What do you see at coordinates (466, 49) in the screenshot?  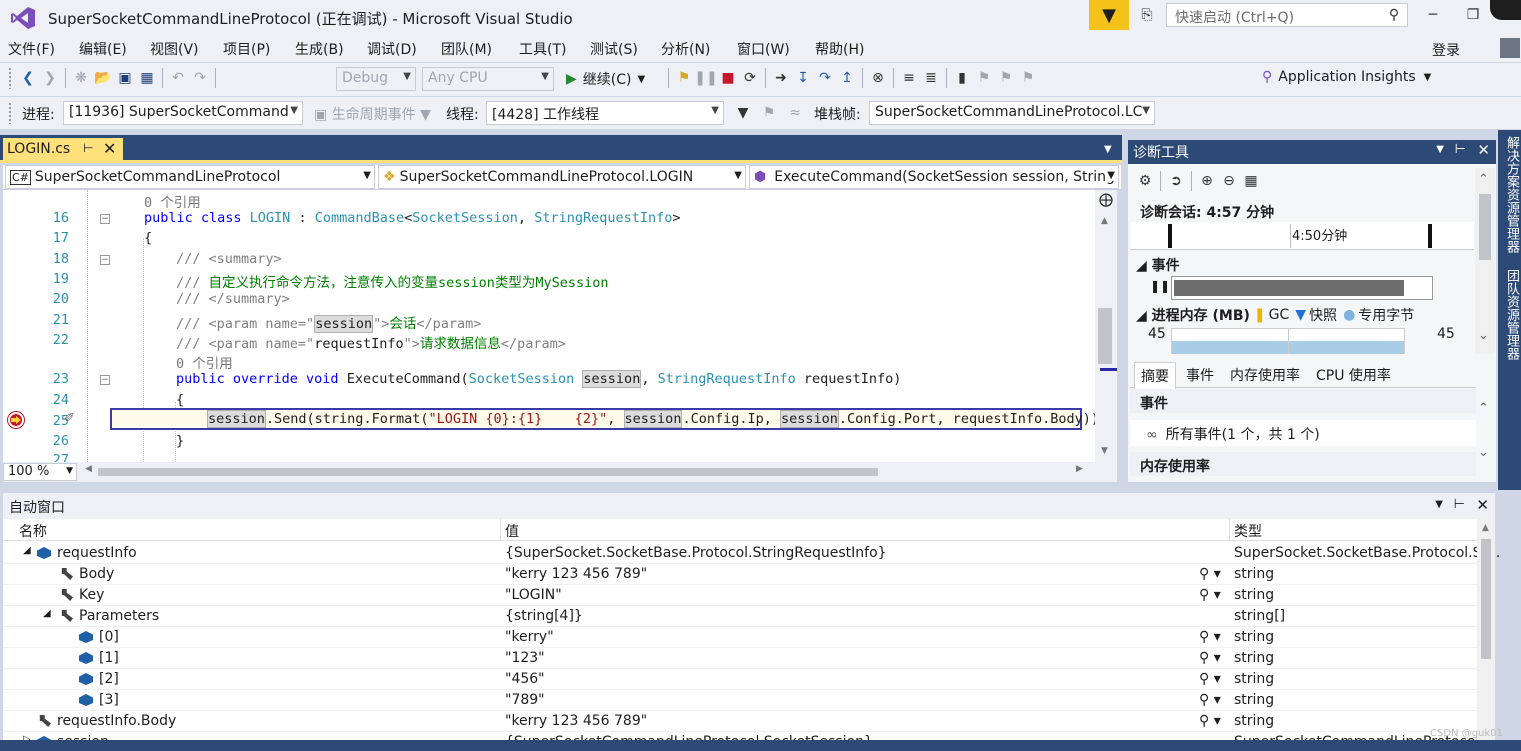 I see `menu-team: 团队(M)` at bounding box center [466, 49].